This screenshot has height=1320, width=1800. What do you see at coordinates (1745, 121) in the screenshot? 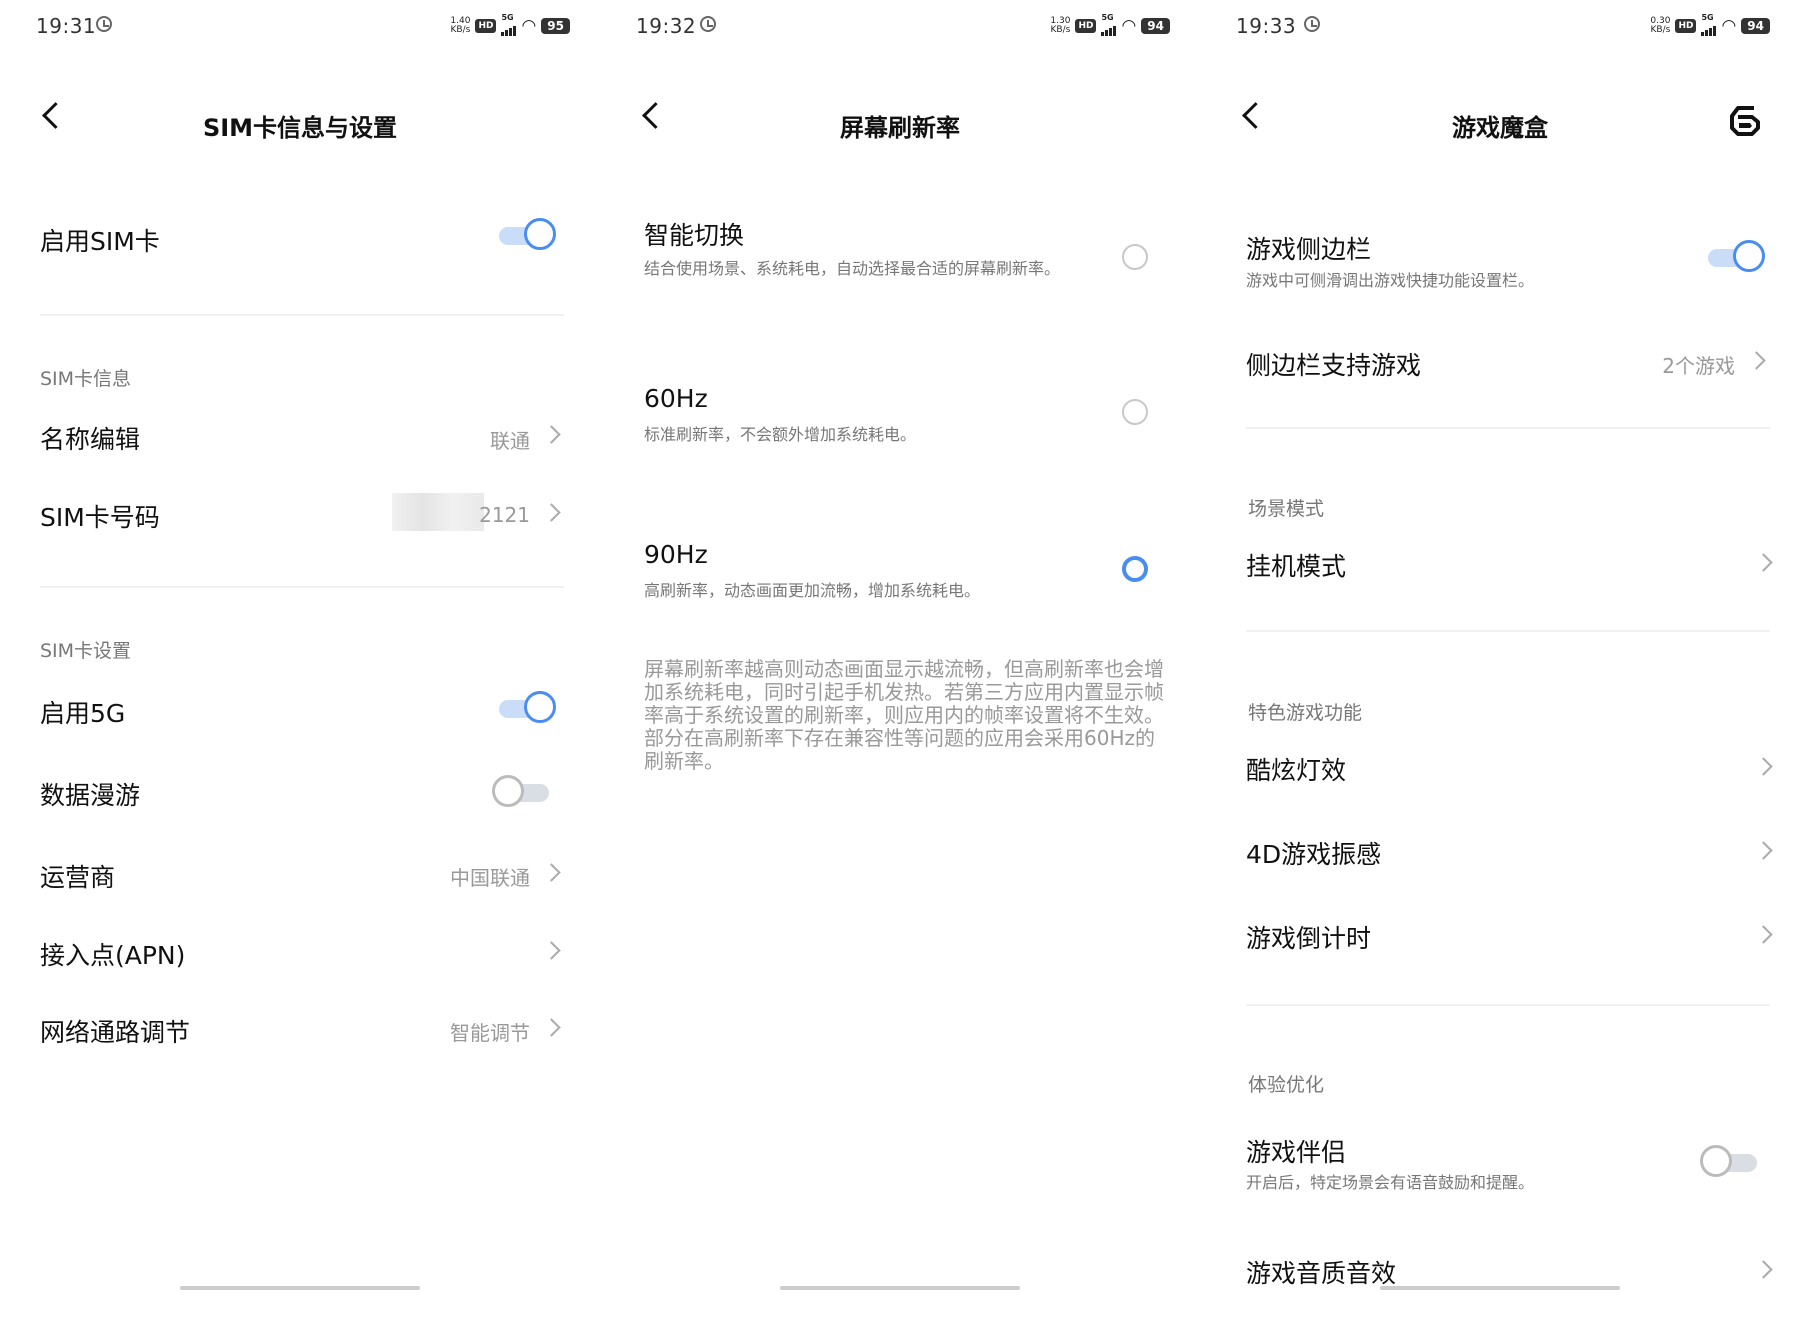
I see `game-box-logo-icon` at bounding box center [1745, 121].